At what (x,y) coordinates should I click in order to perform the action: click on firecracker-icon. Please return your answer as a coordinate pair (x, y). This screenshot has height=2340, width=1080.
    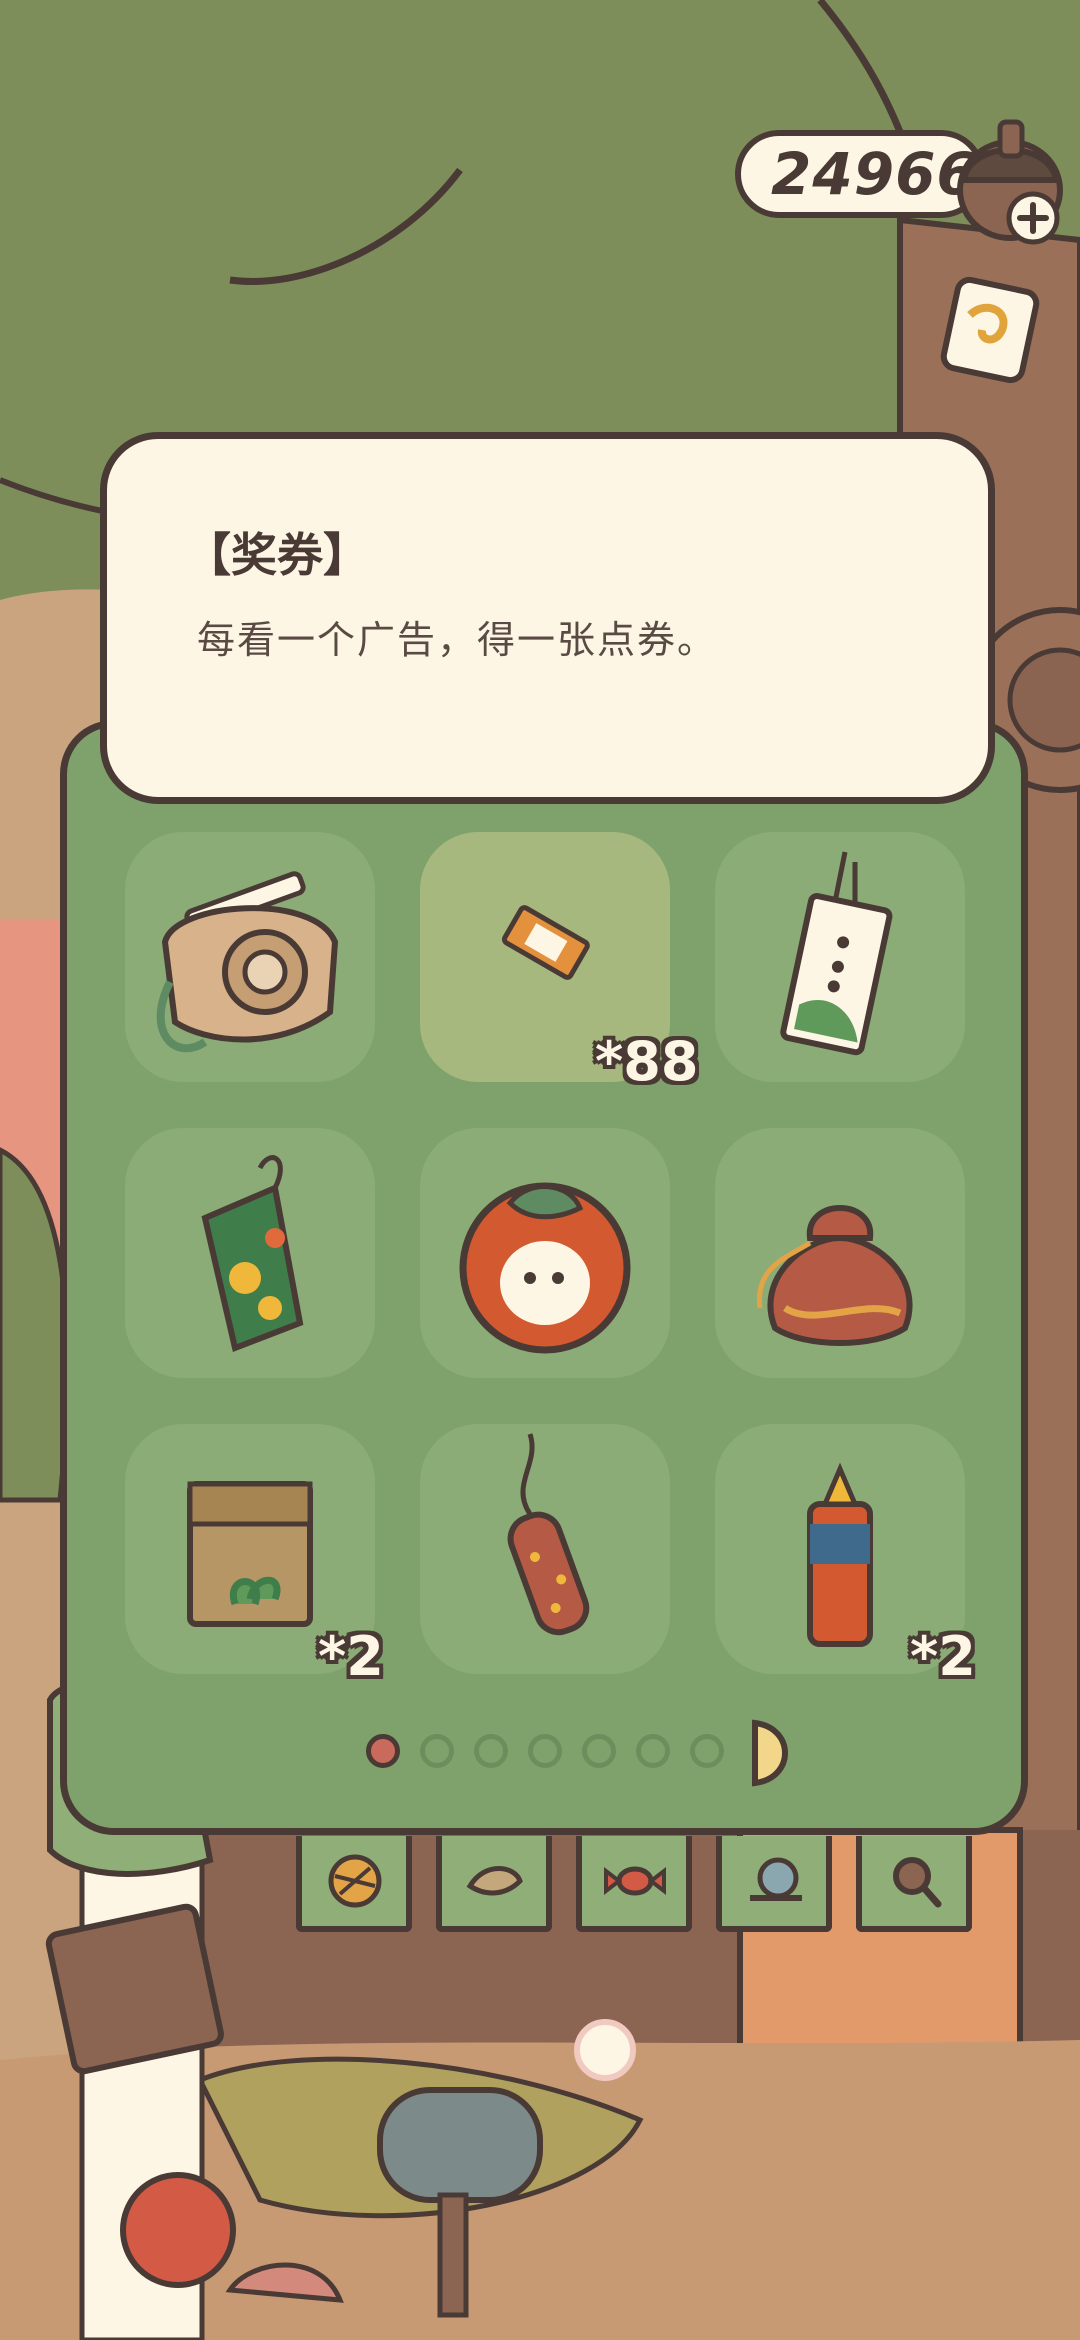
    Looking at the image, I should click on (548, 1534).